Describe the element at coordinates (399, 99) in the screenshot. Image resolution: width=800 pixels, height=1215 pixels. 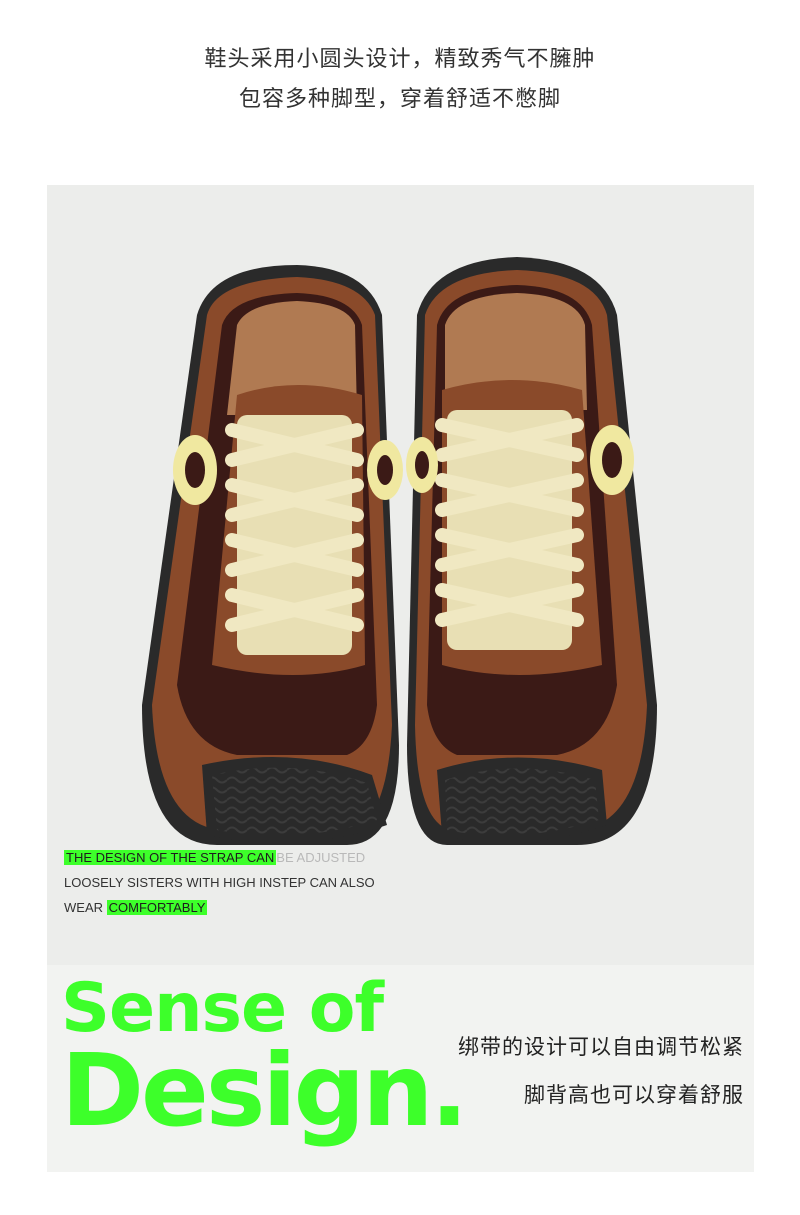
I see `top-caption-line-2: 包容多种脚型，穿着舒适不憋脚` at that location.